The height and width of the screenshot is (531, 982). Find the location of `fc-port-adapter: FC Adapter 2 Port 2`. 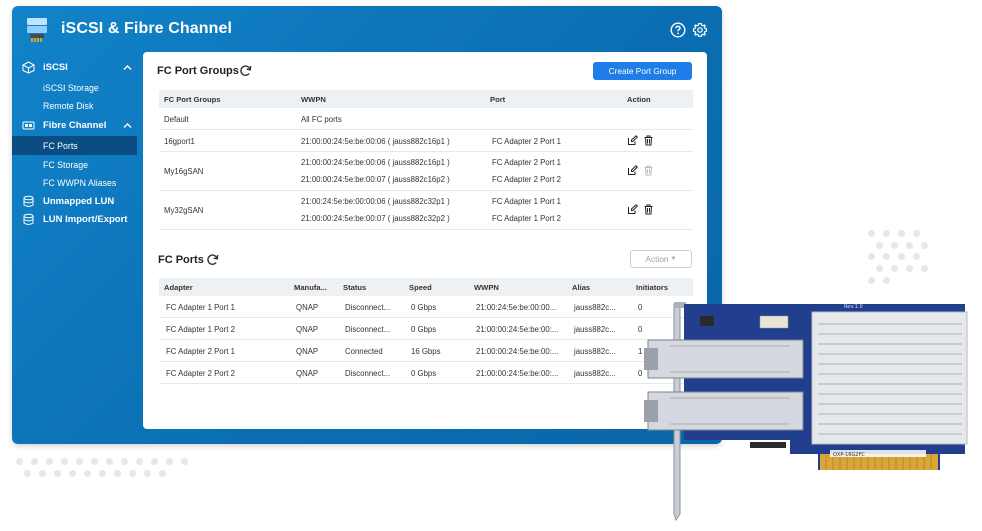

fc-port-adapter: FC Adapter 2 Port 2 is located at coordinates (200, 373).